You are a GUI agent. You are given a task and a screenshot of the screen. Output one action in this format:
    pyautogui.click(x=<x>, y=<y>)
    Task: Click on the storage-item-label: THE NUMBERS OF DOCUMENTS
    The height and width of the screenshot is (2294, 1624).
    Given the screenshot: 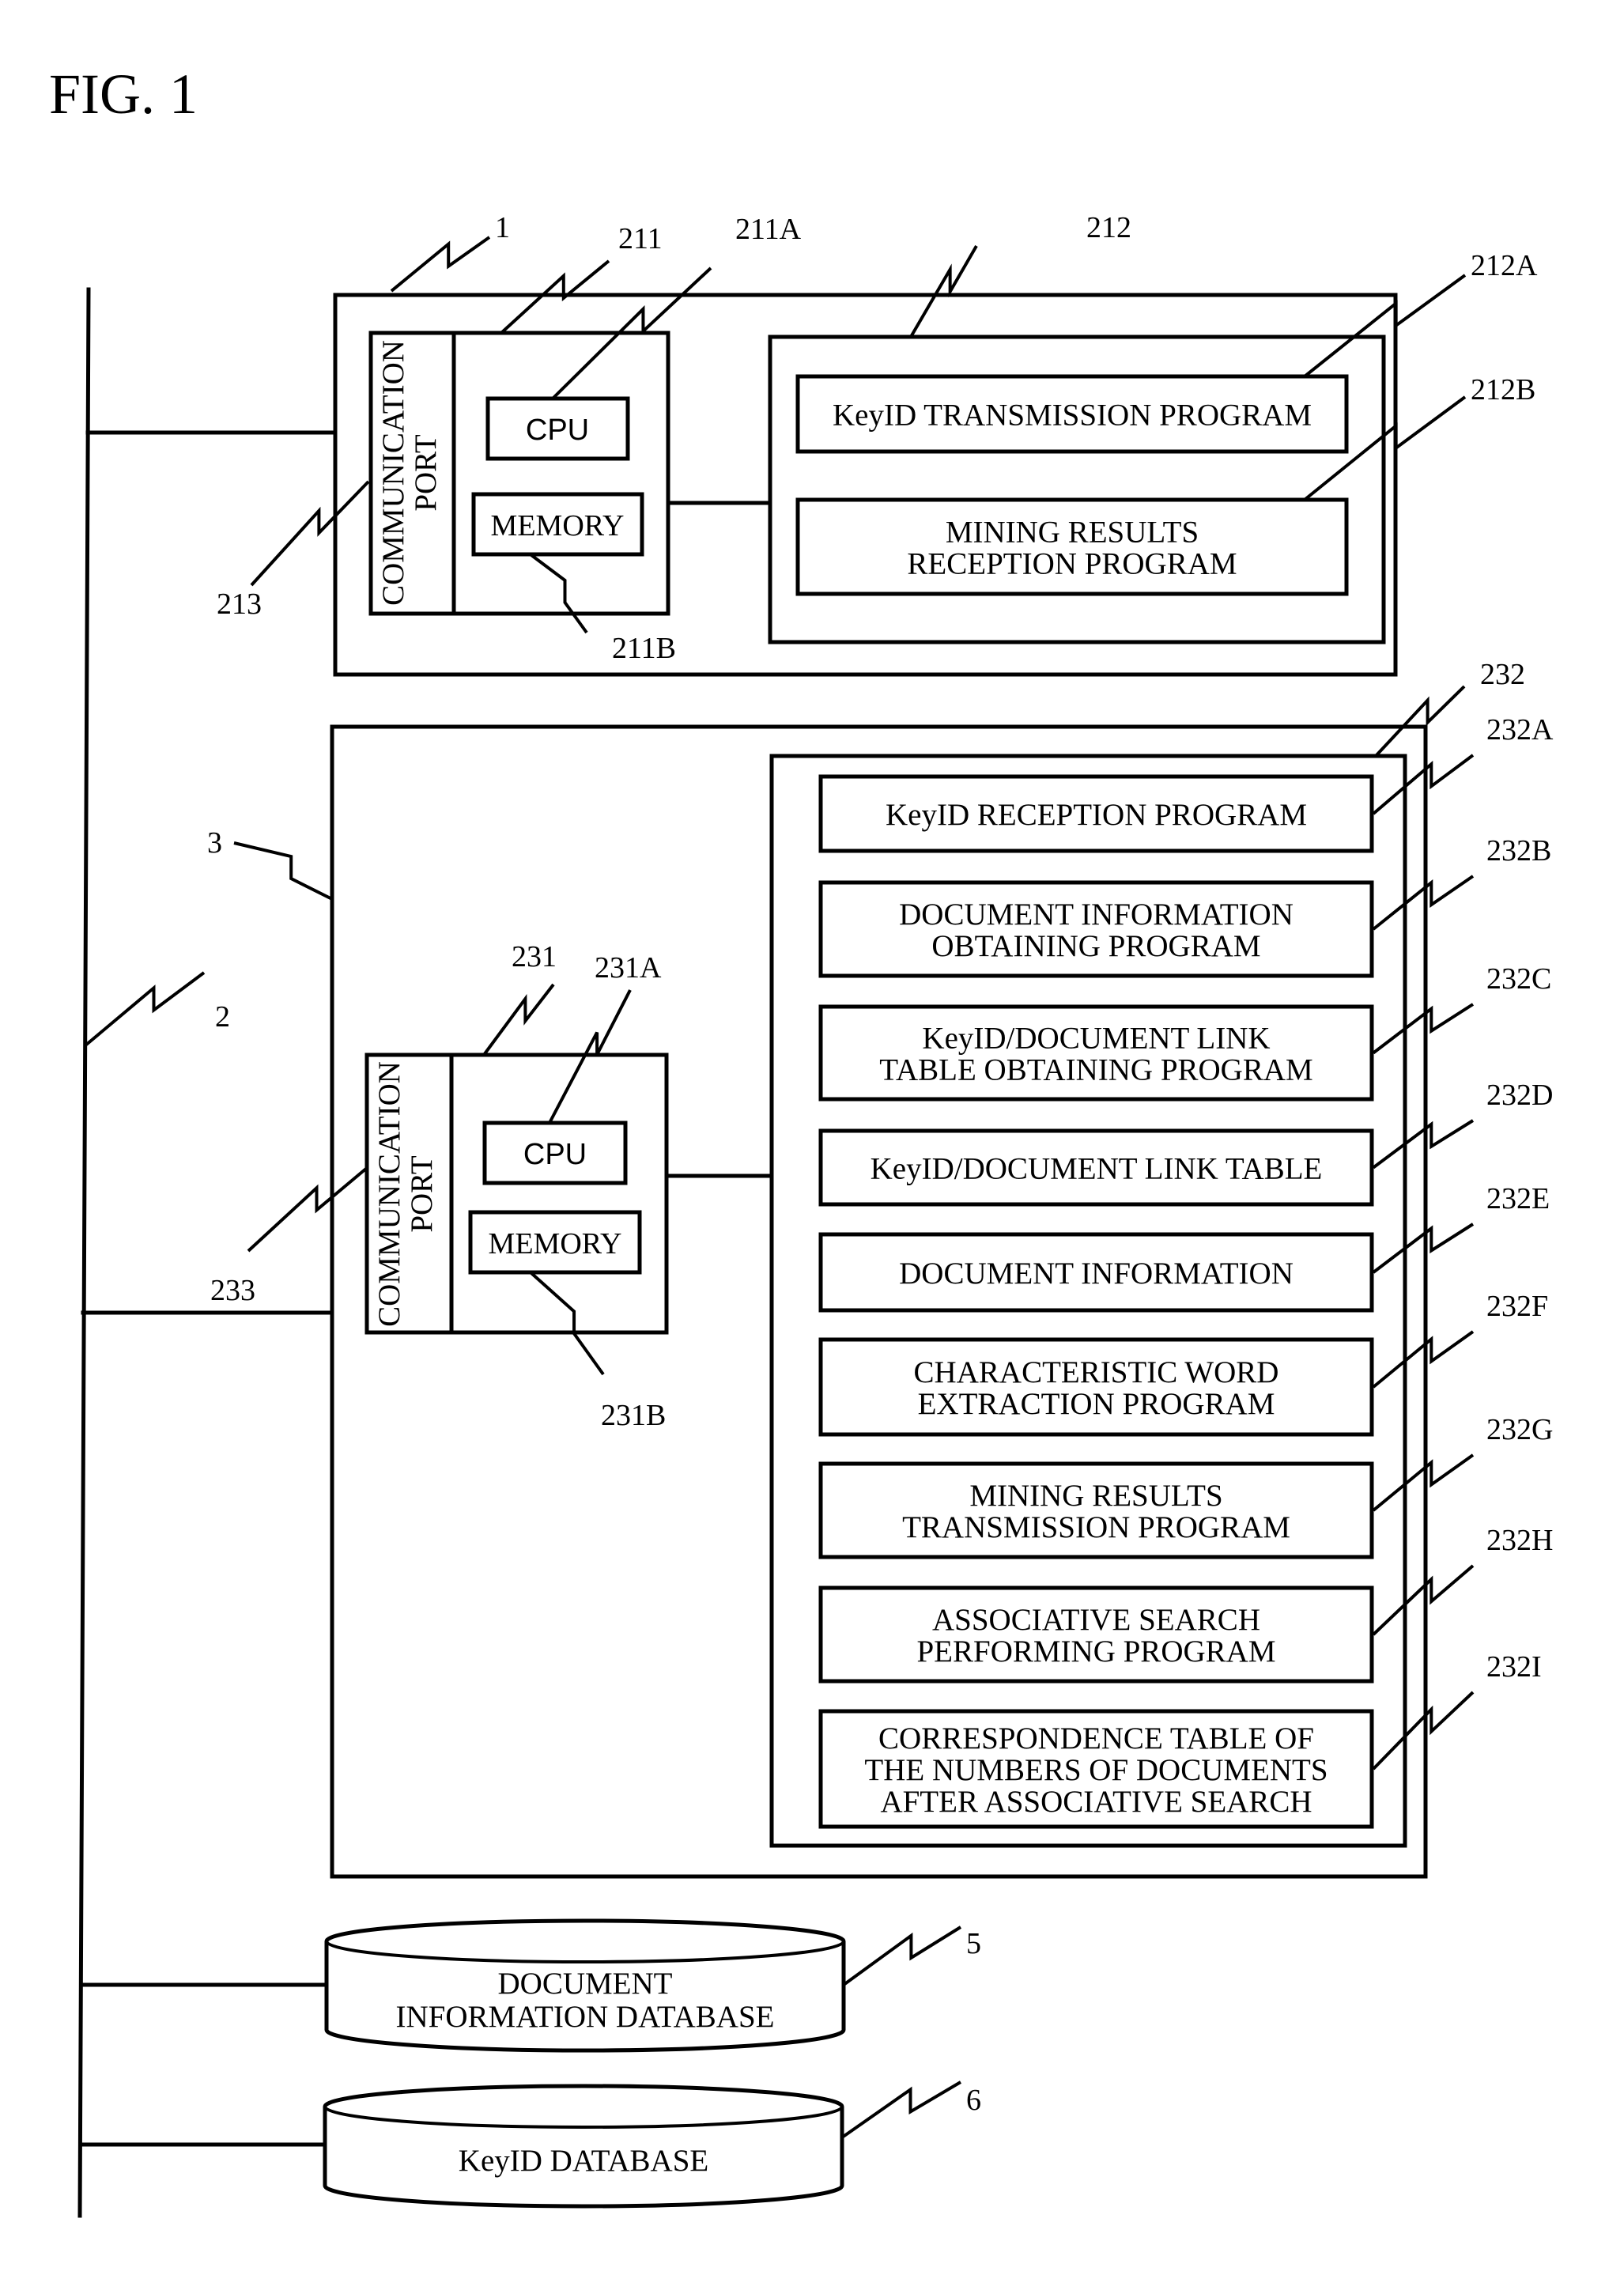 What is the action you would take?
    pyautogui.click(x=1096, y=1770)
    